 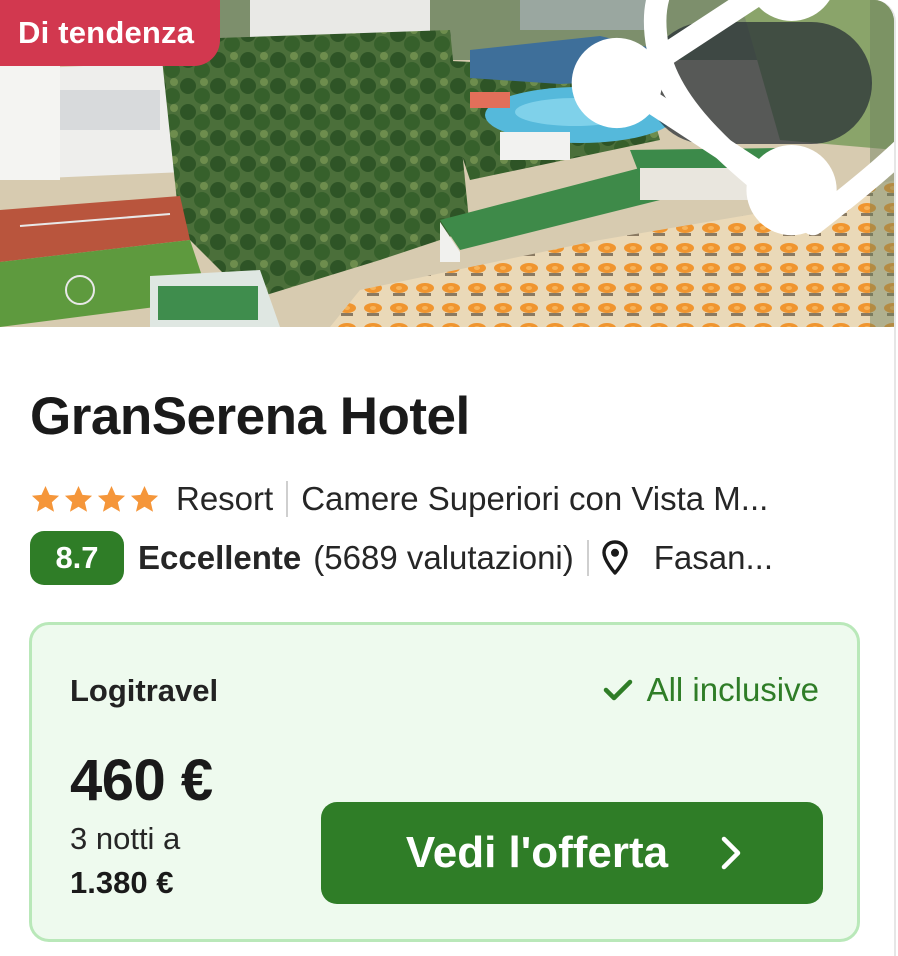 What do you see at coordinates (250, 416) in the screenshot?
I see `hotel-name: GranSerena Hotel` at bounding box center [250, 416].